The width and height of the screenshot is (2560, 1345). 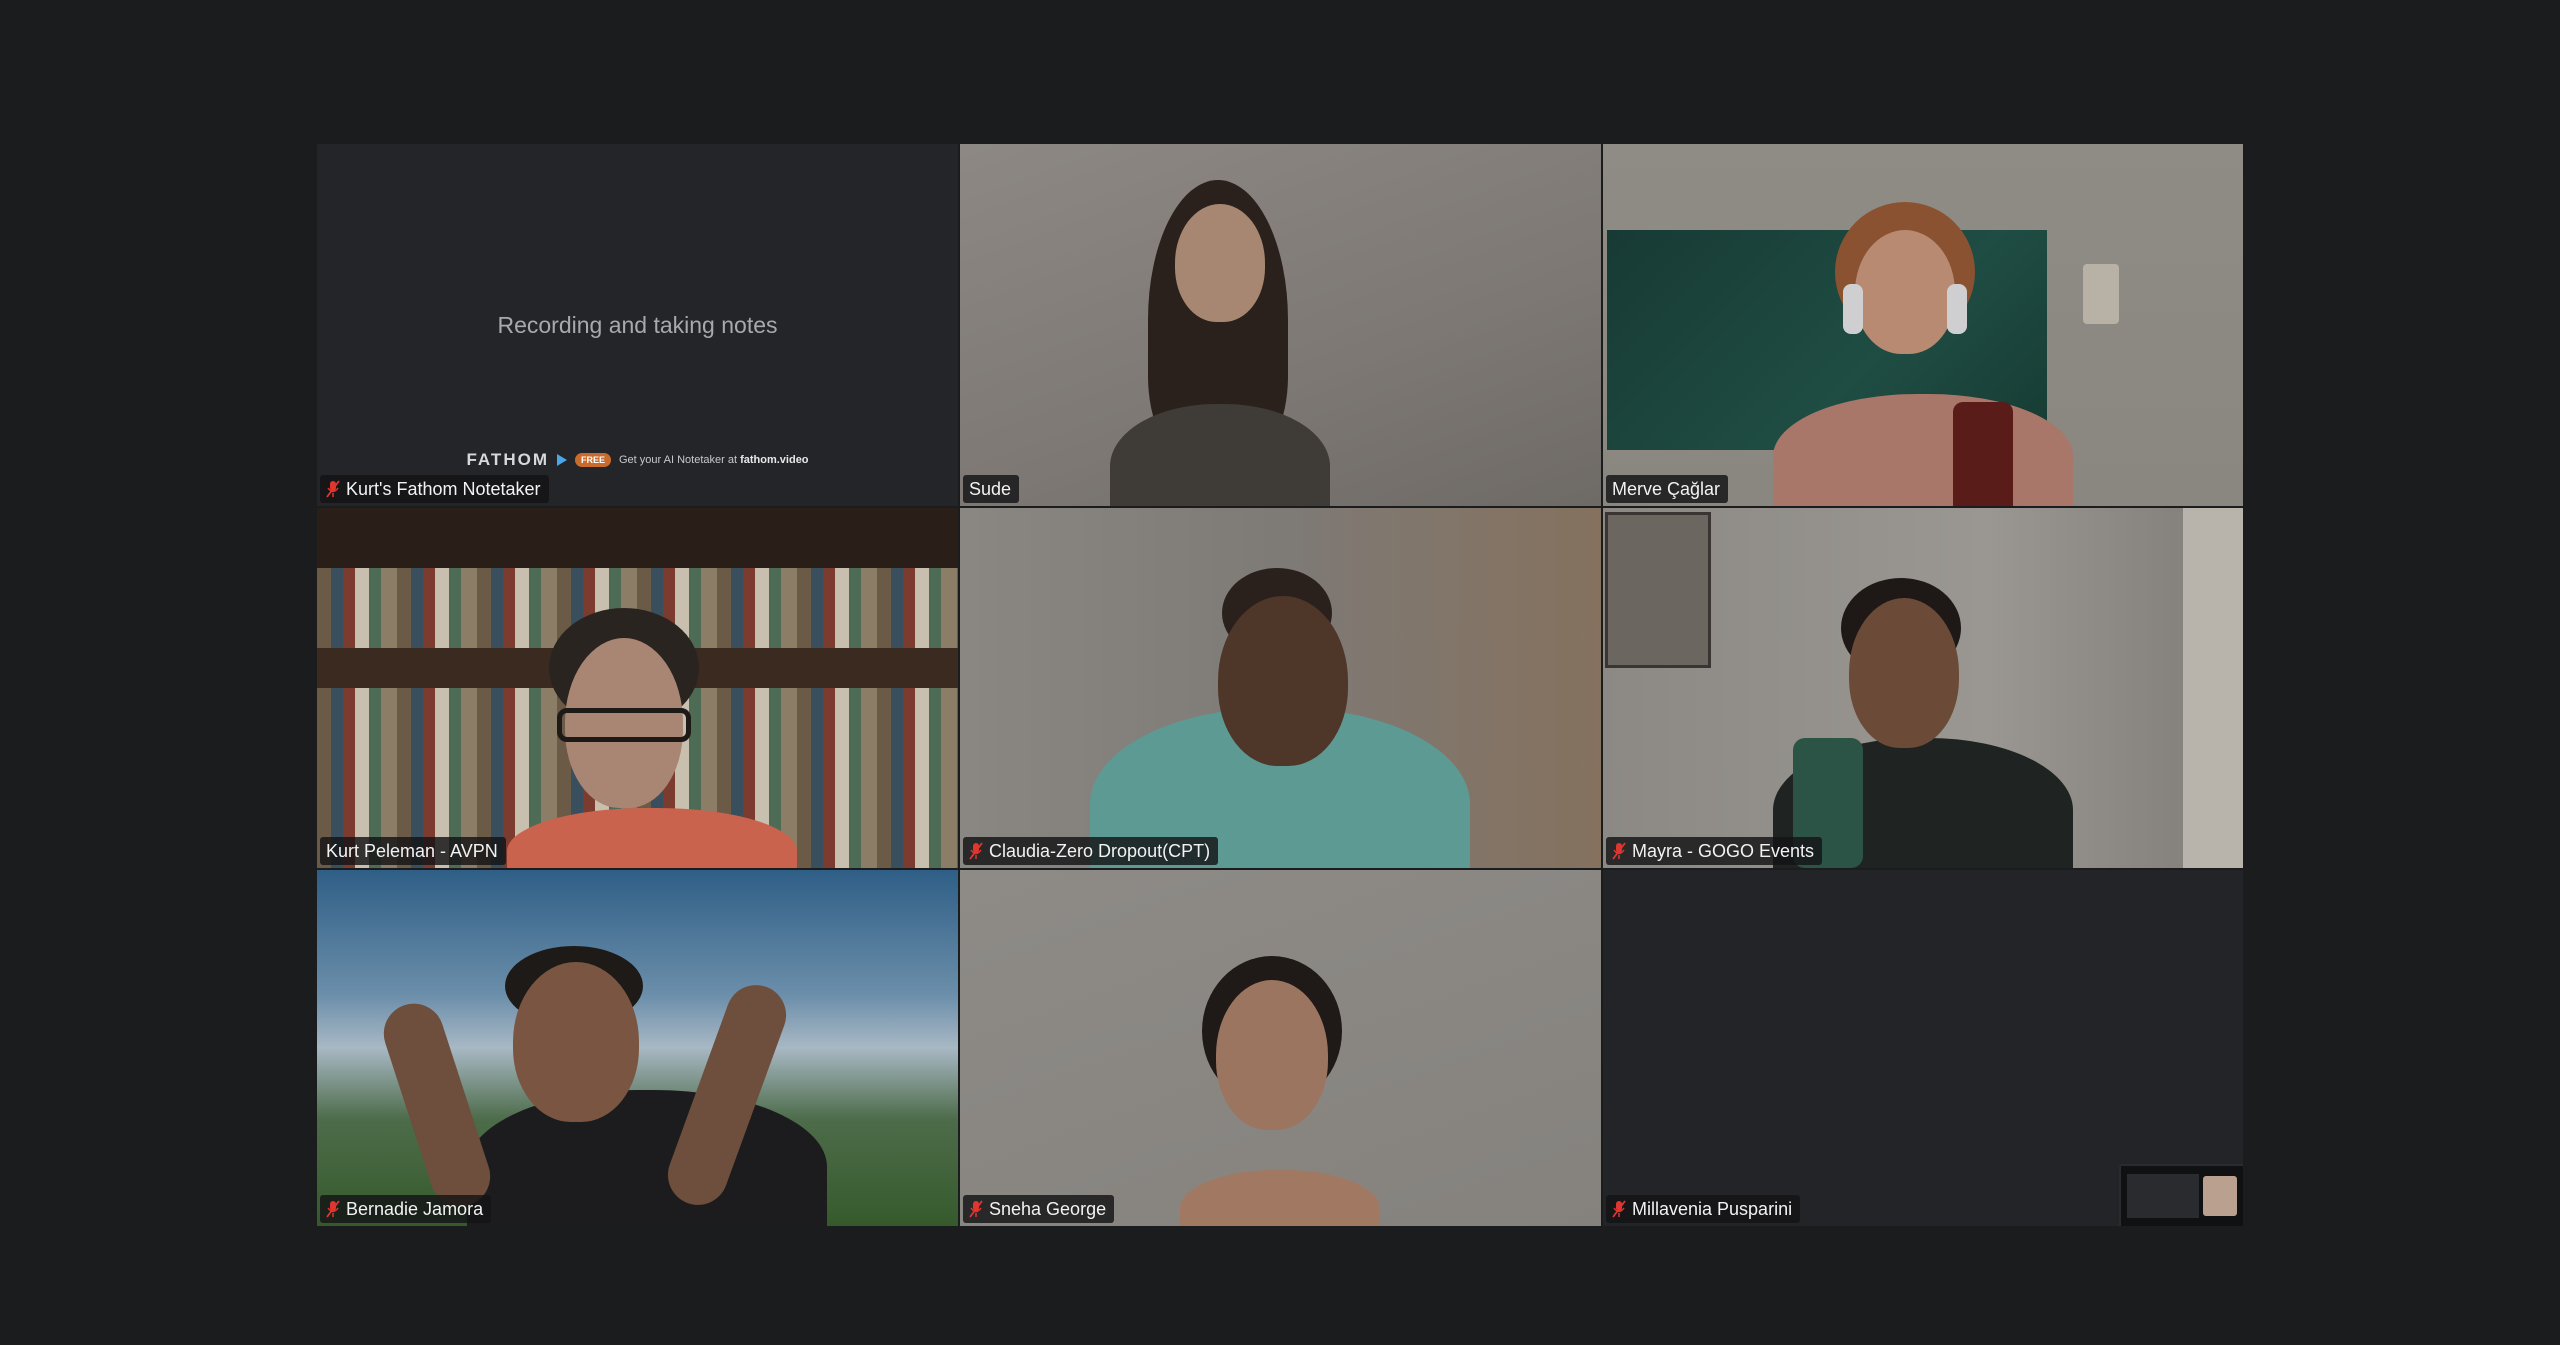 I want to click on participant-name-tag: Kurt Peleman - AVPN, so click(x=413, y=851).